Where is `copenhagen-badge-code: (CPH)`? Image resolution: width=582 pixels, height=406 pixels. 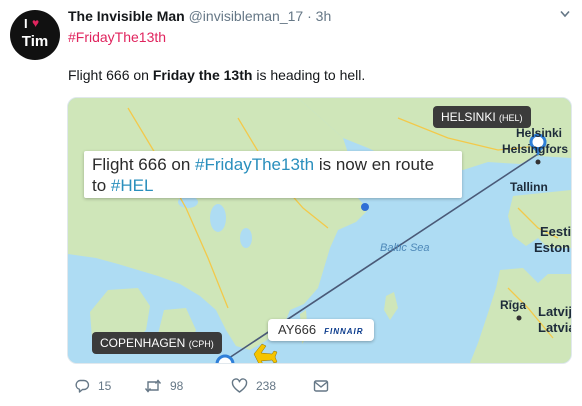 copenhagen-badge-code: (CPH) is located at coordinates (201, 344).